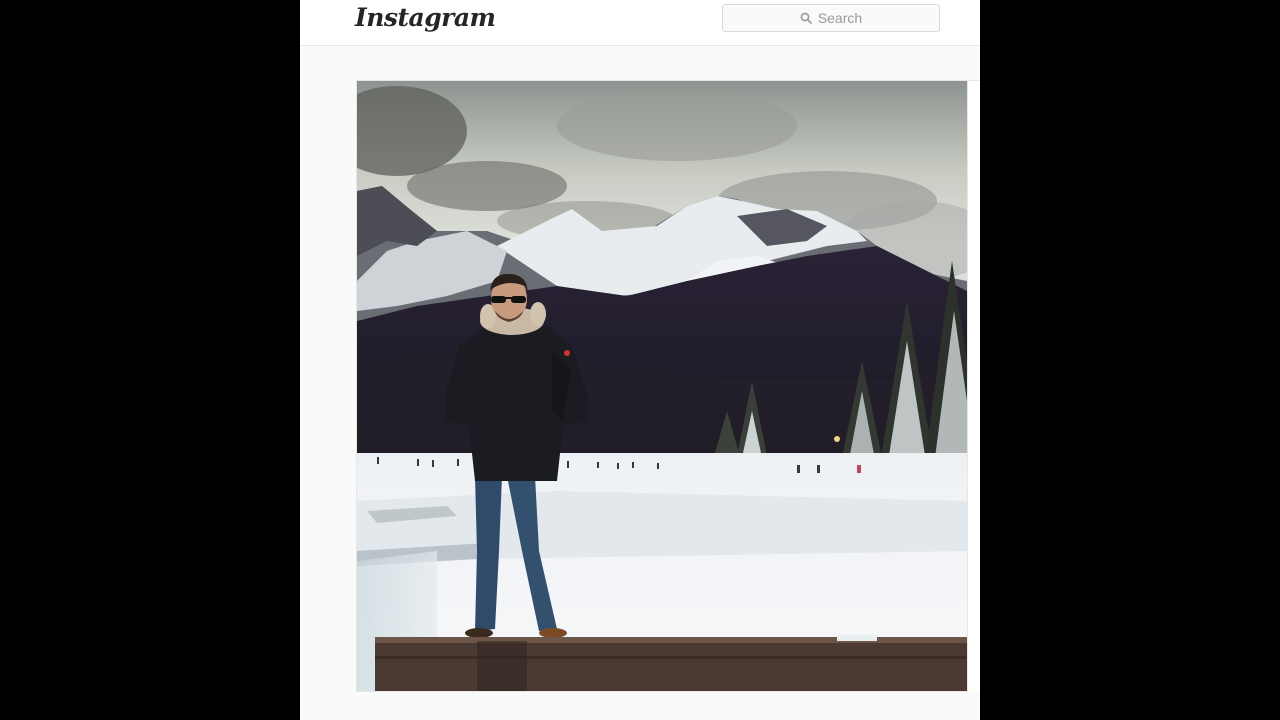 This screenshot has width=1280, height=720. What do you see at coordinates (425, 17) in the screenshot?
I see `instagram-logo: Instagram` at bounding box center [425, 17].